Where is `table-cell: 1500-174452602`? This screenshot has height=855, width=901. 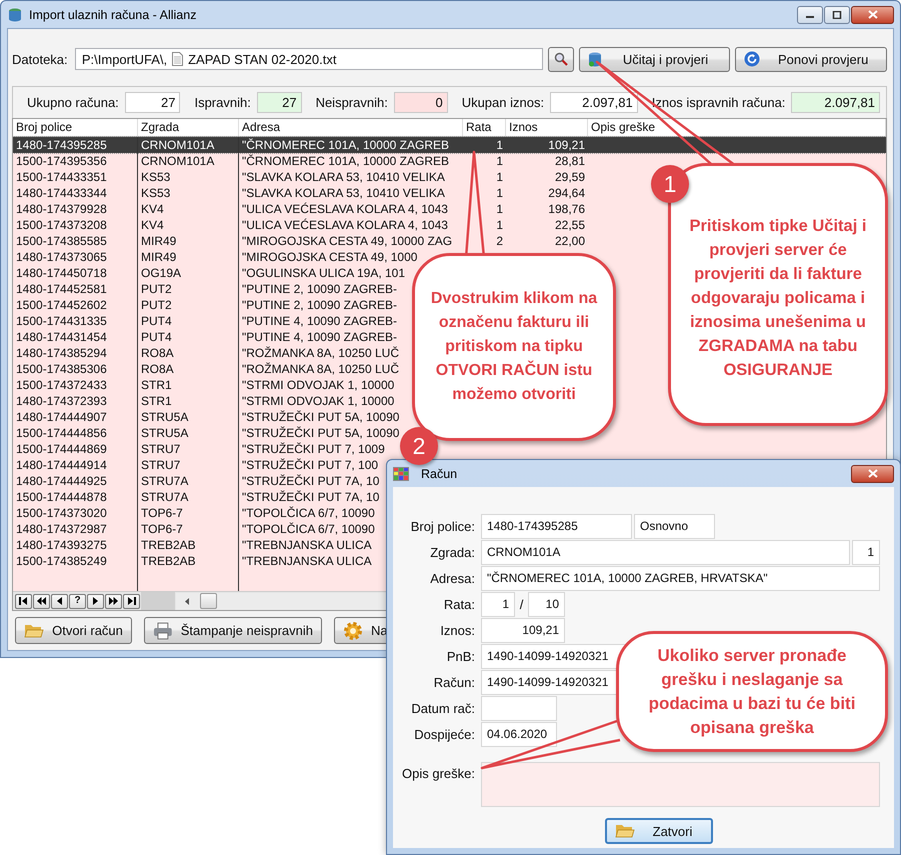
table-cell: 1500-174452602 is located at coordinates (61, 305).